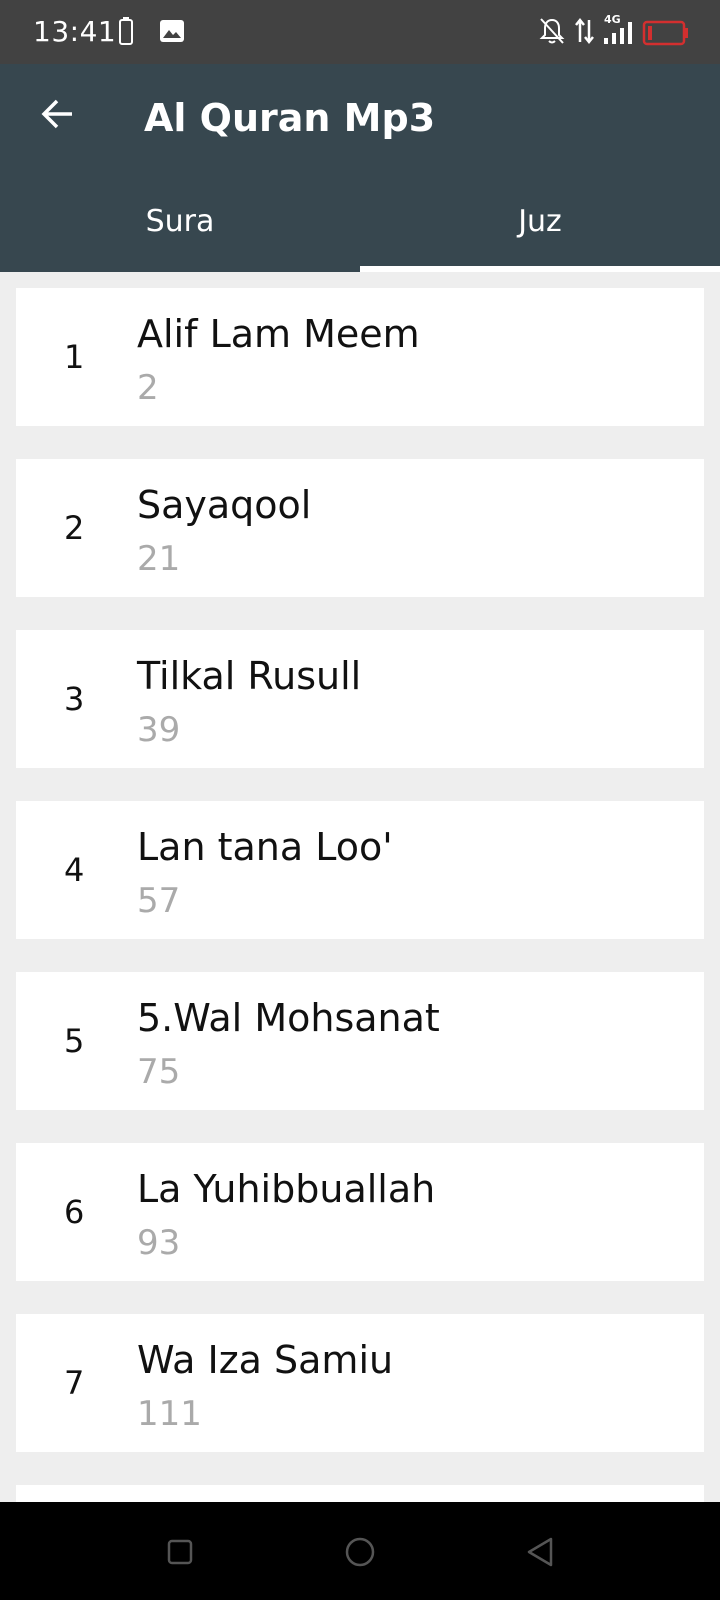 This screenshot has width=720, height=1600. Describe the element at coordinates (159, 559) in the screenshot. I see `juz-page: 21` at that location.